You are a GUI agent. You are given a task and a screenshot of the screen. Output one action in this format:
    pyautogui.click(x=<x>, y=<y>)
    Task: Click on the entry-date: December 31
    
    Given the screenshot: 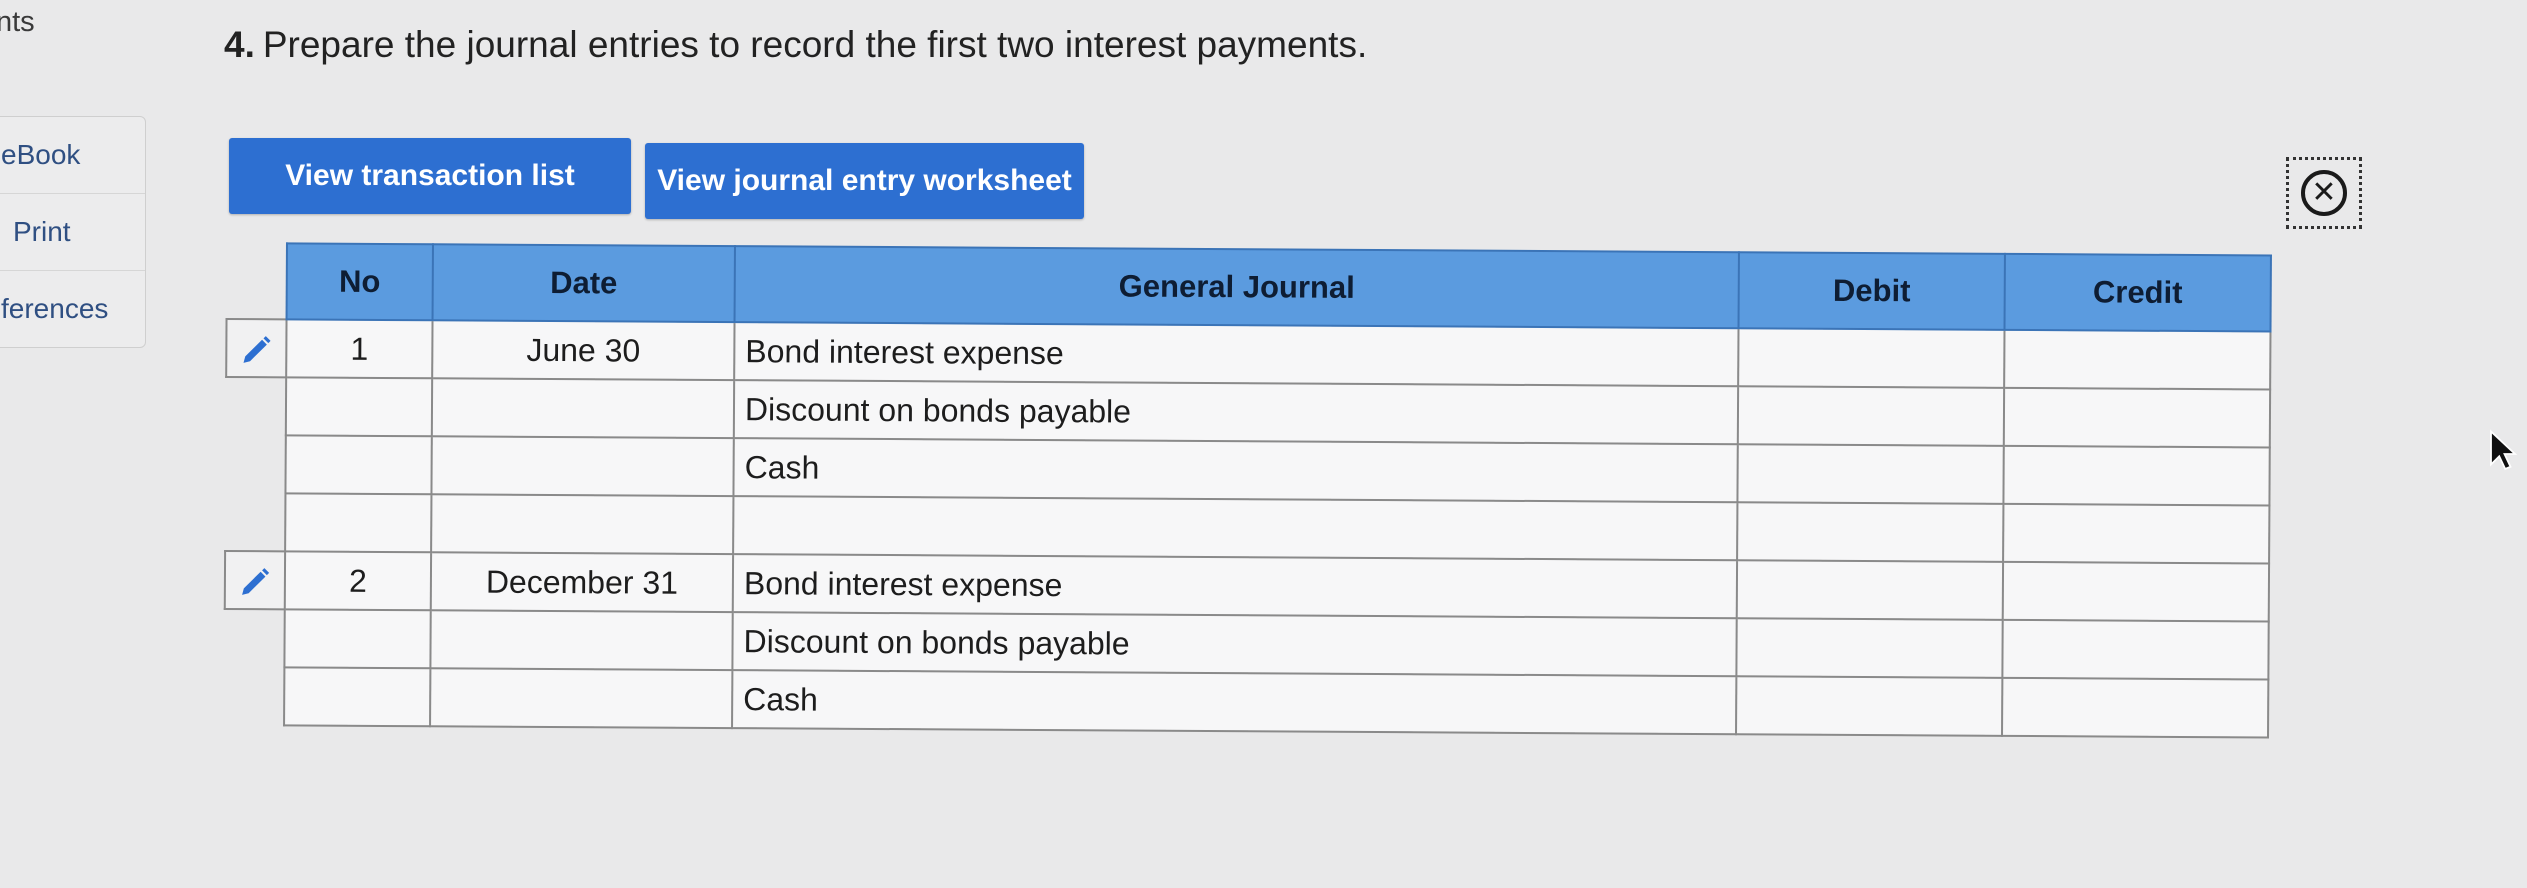 What is the action you would take?
    pyautogui.click(x=582, y=582)
    